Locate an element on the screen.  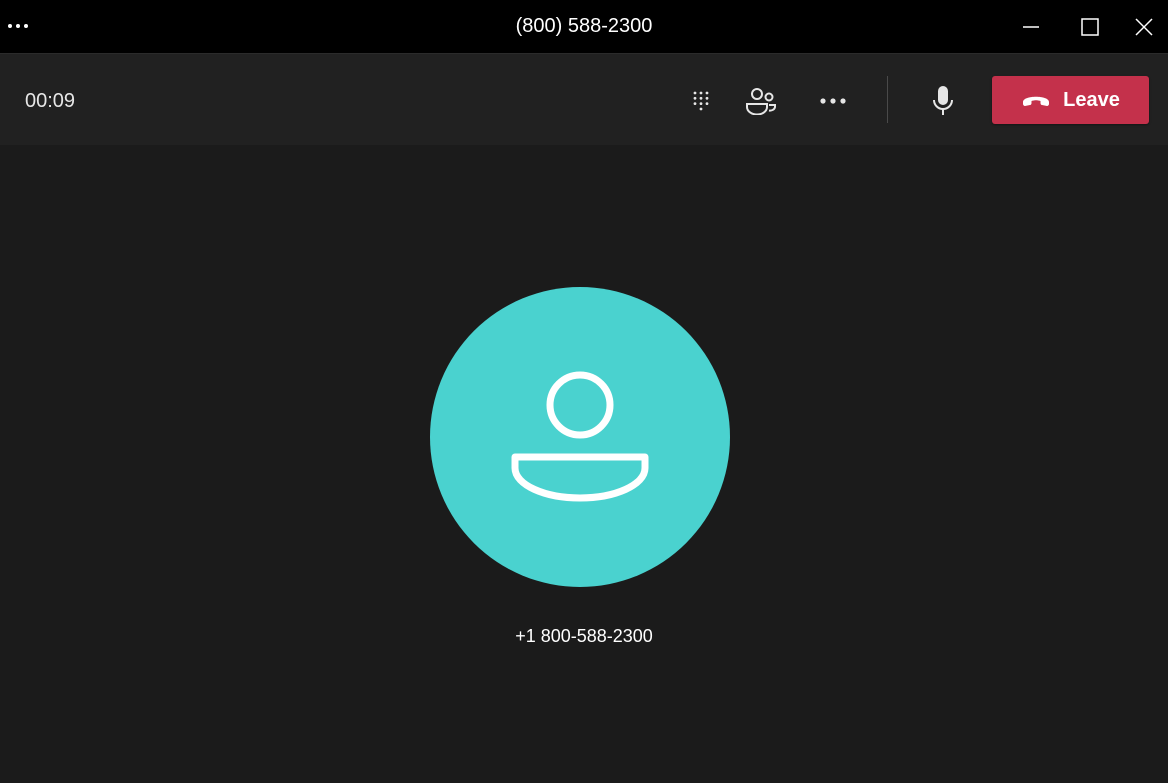
minimize-icon is located at coordinates (1031, 26).